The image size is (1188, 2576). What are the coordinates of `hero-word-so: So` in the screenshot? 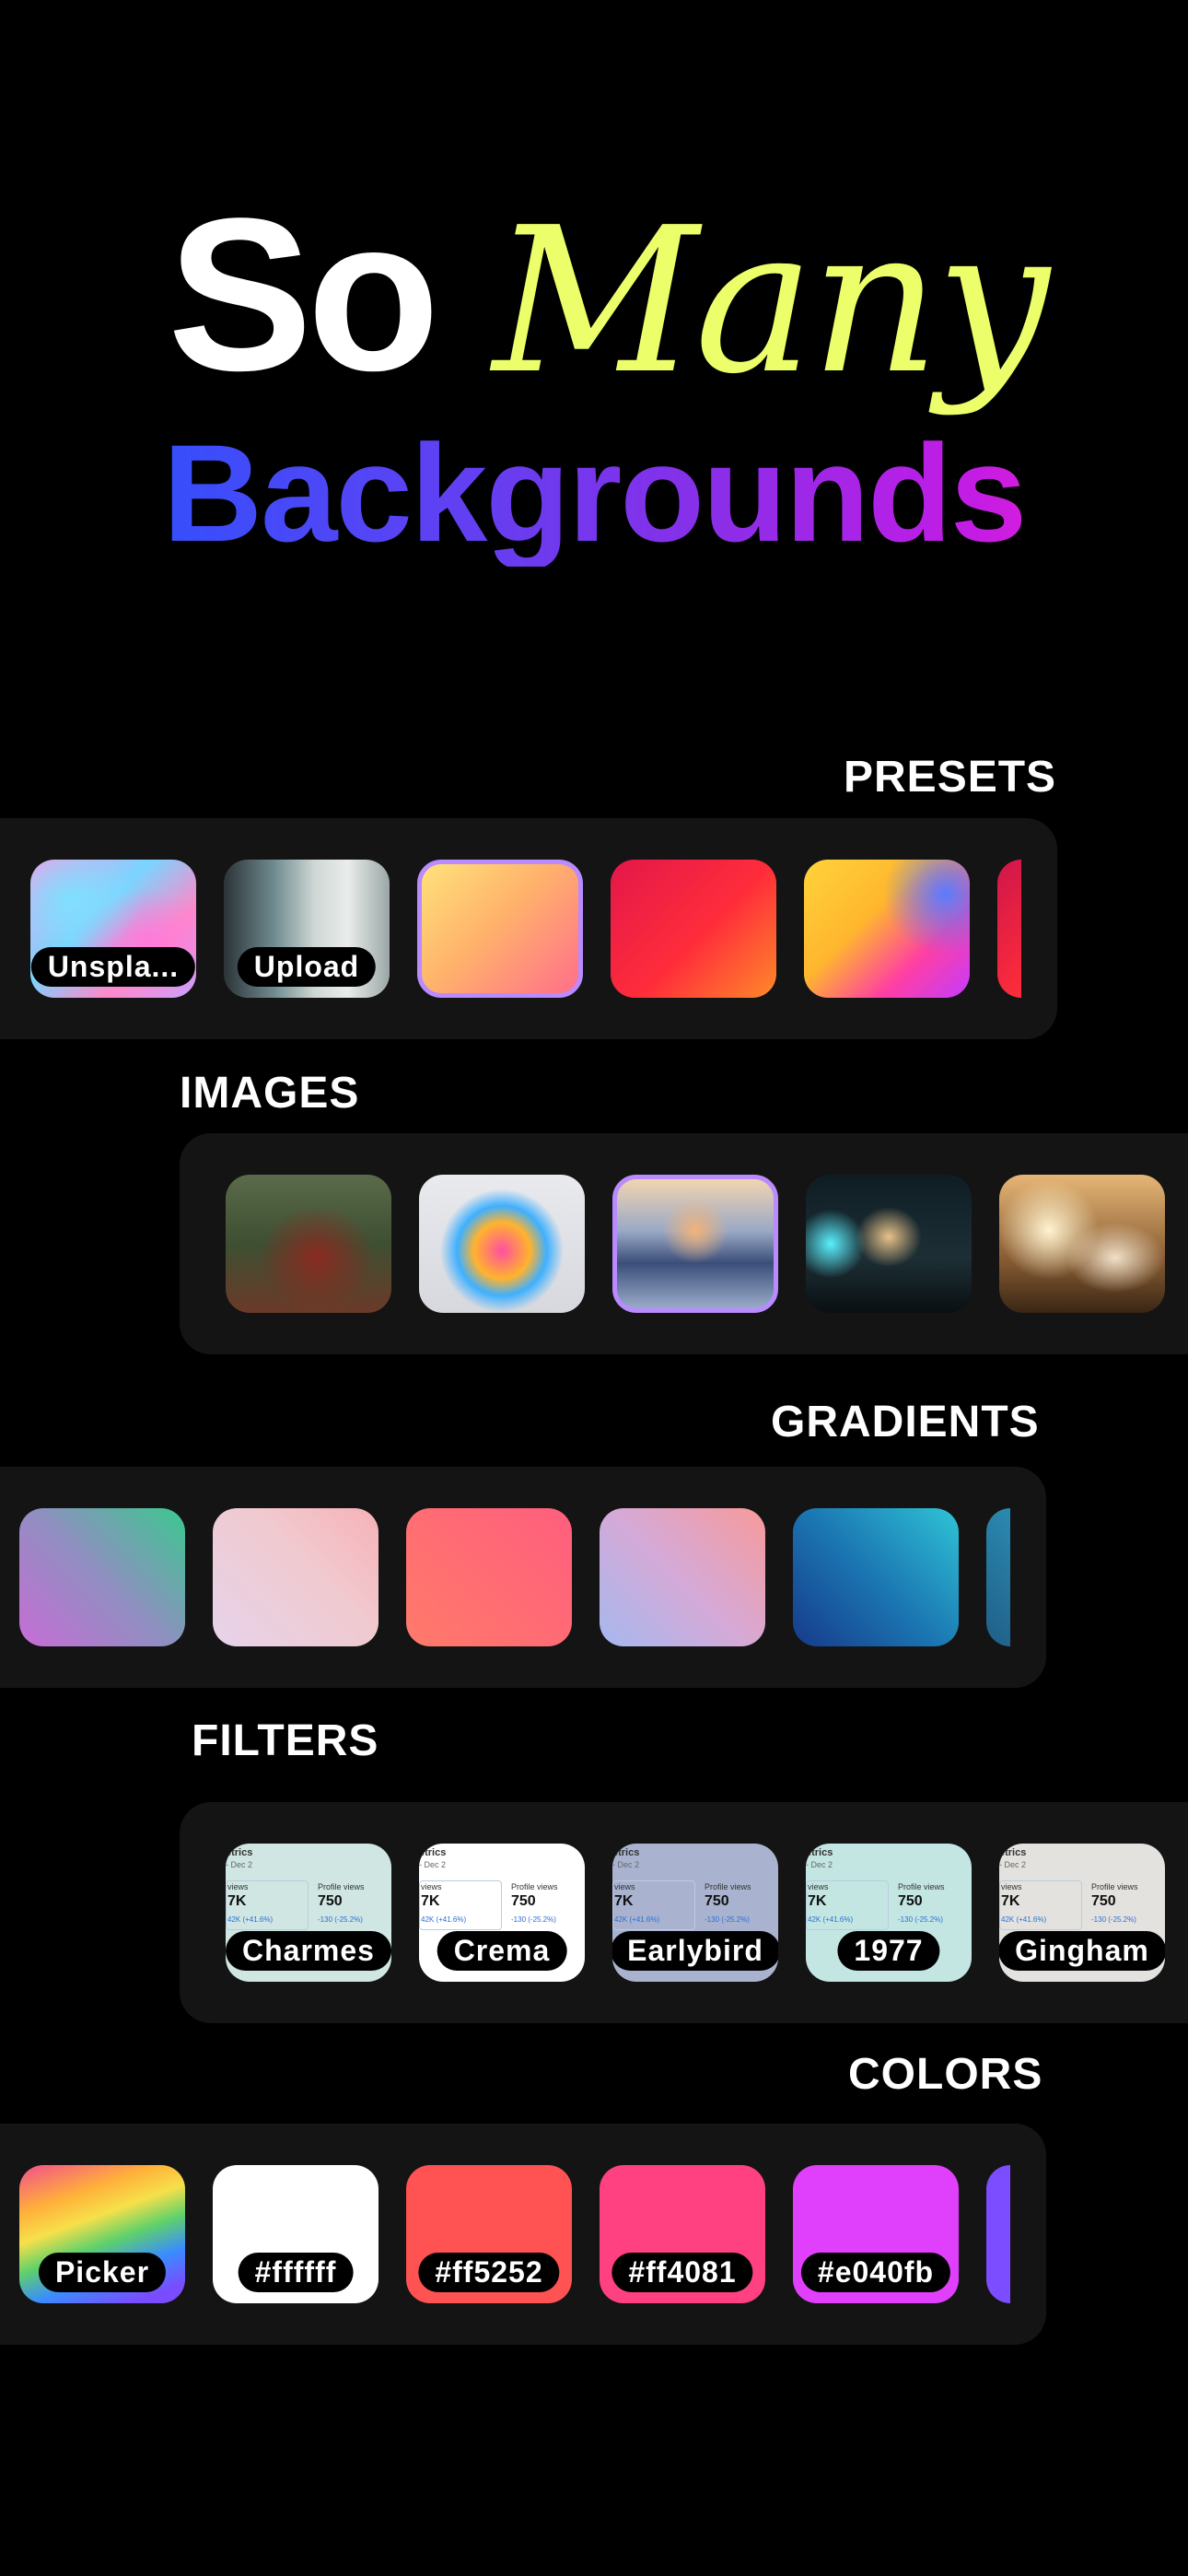 It's located at (304, 294).